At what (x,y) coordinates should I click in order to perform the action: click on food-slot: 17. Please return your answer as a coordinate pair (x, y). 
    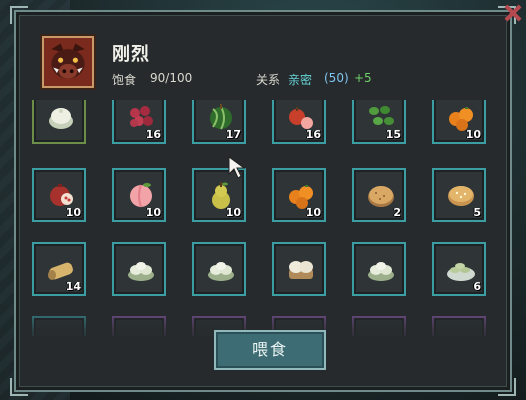
    Looking at the image, I should click on (219, 122).